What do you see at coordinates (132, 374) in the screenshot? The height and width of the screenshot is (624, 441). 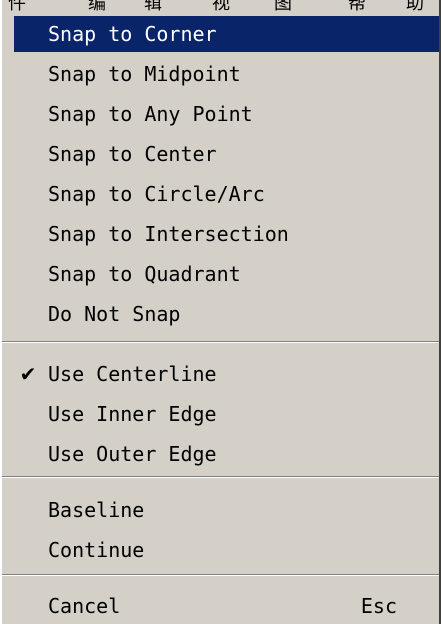 I see `menu-item-label: Use Centerline` at bounding box center [132, 374].